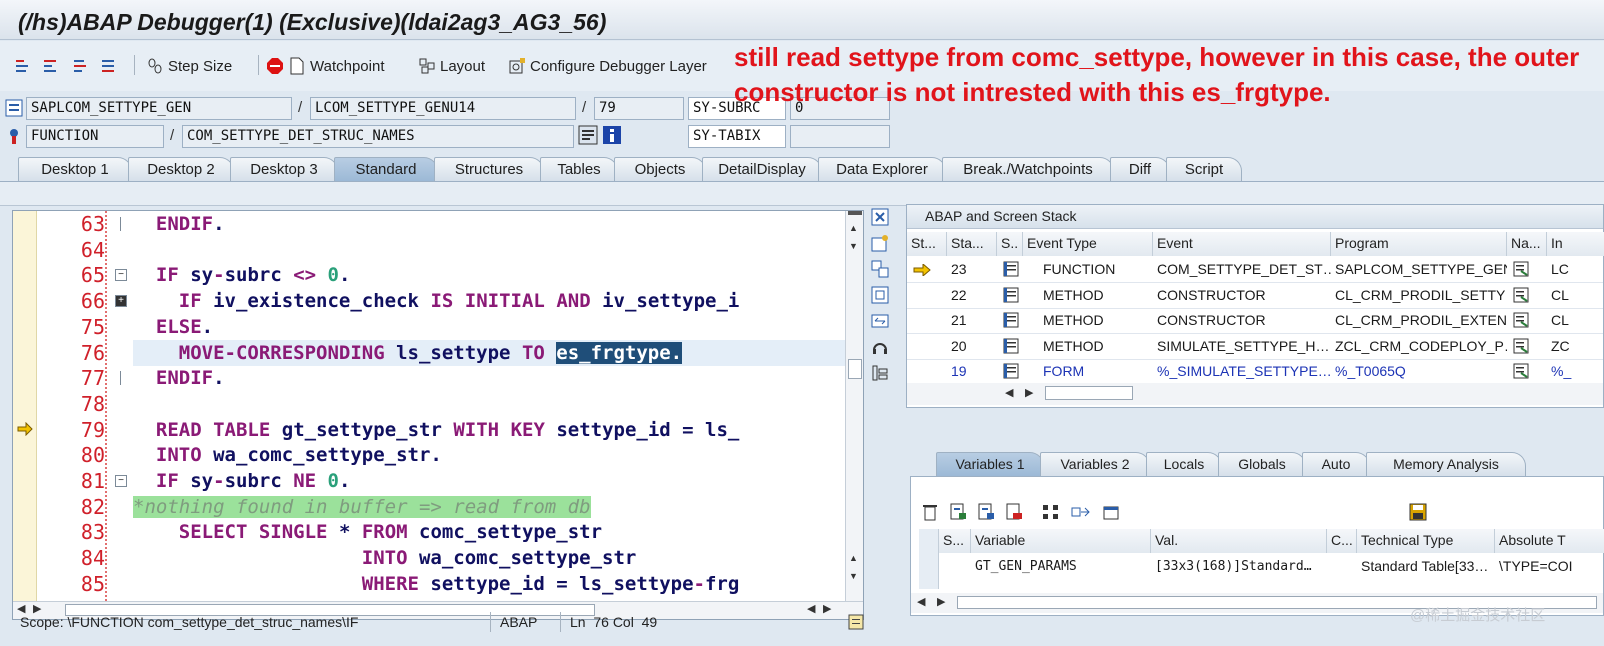  What do you see at coordinates (109, 66) in the screenshot?
I see `continue-button` at bounding box center [109, 66].